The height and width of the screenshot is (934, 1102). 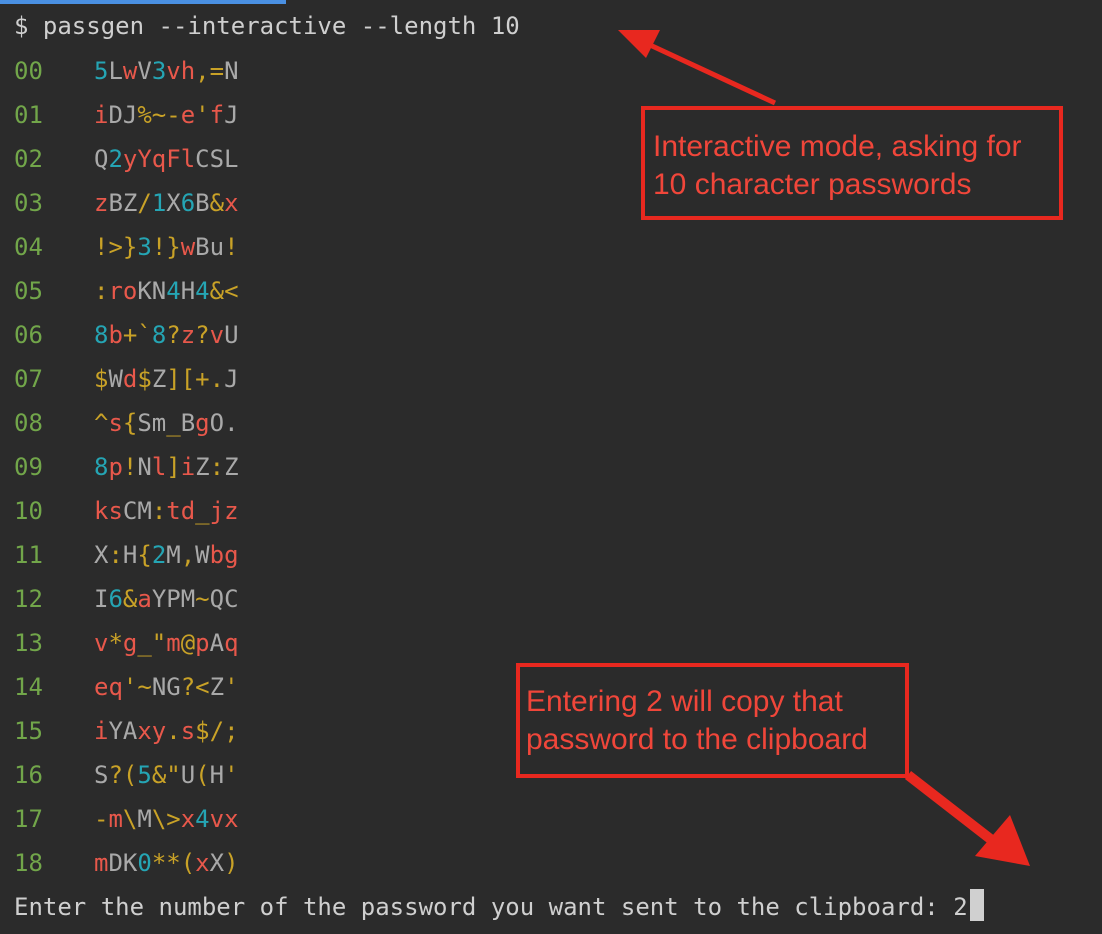 What do you see at coordinates (712, 74) in the screenshot?
I see `arrow-to-command-line` at bounding box center [712, 74].